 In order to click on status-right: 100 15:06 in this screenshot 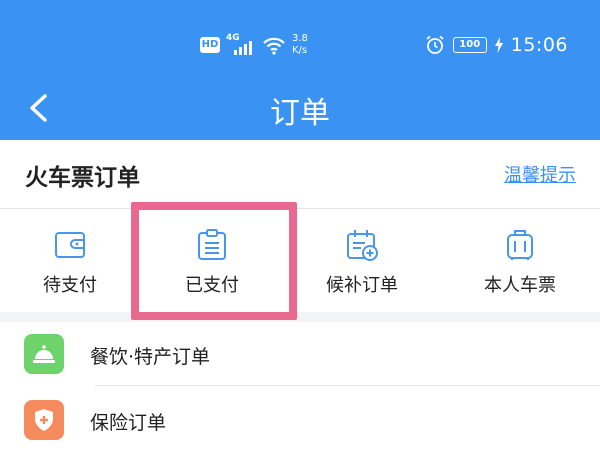, I will do `click(496, 45)`.